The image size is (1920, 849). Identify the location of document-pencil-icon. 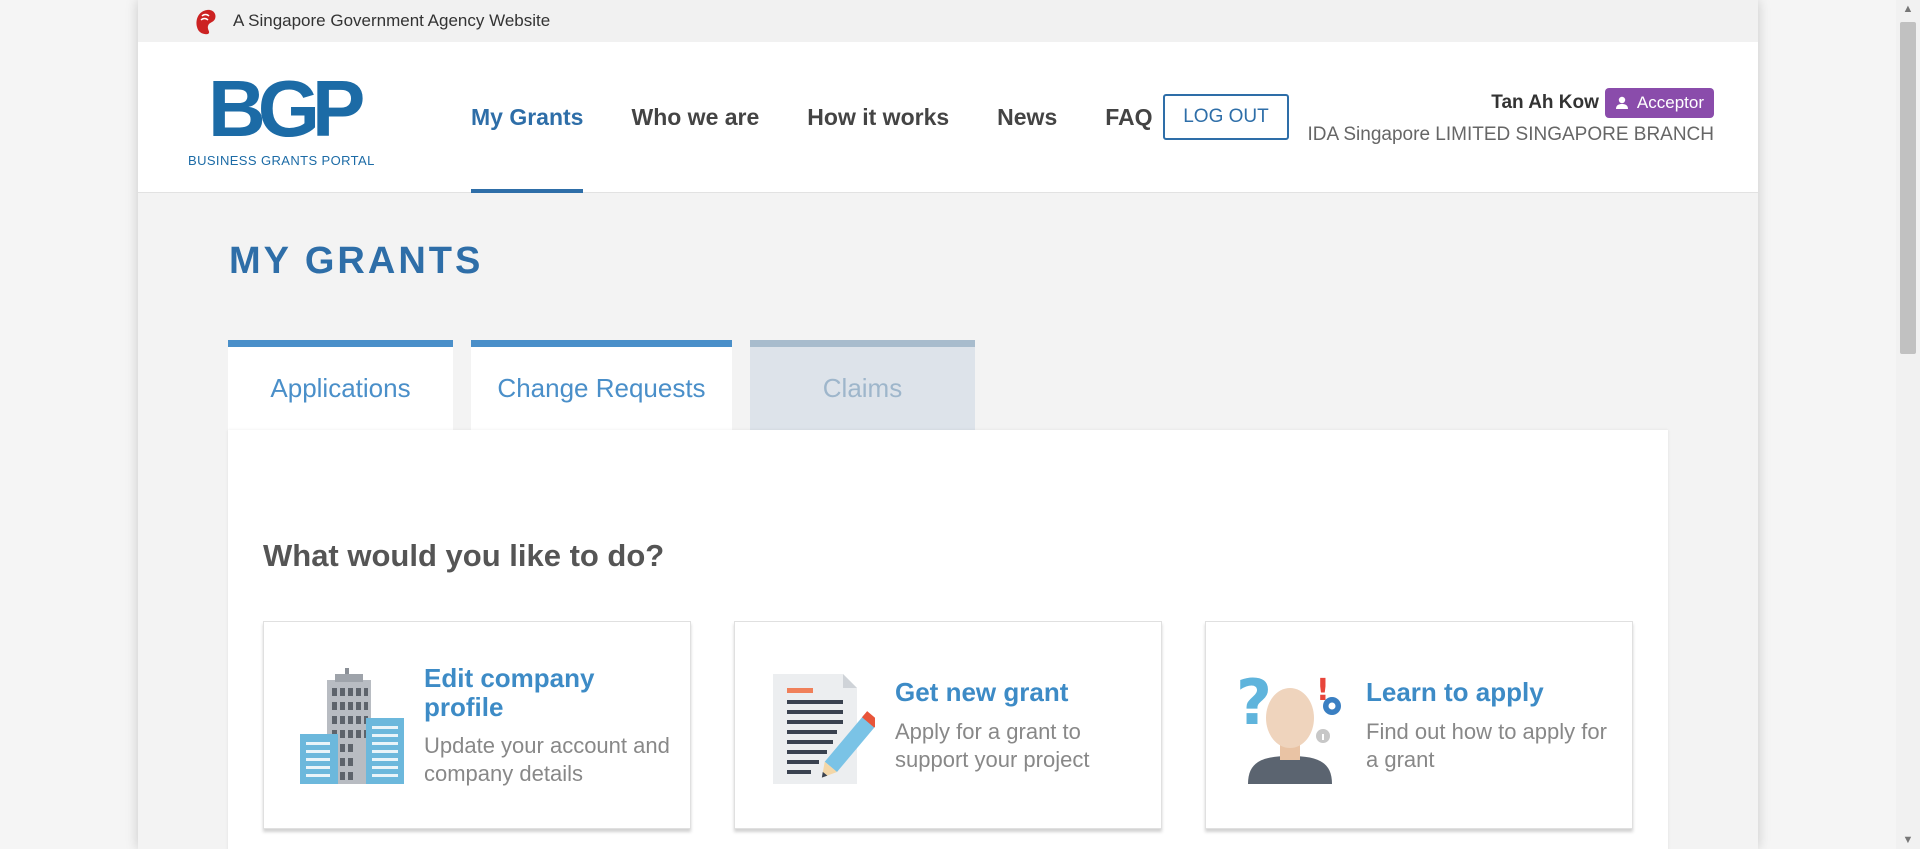
(824, 729).